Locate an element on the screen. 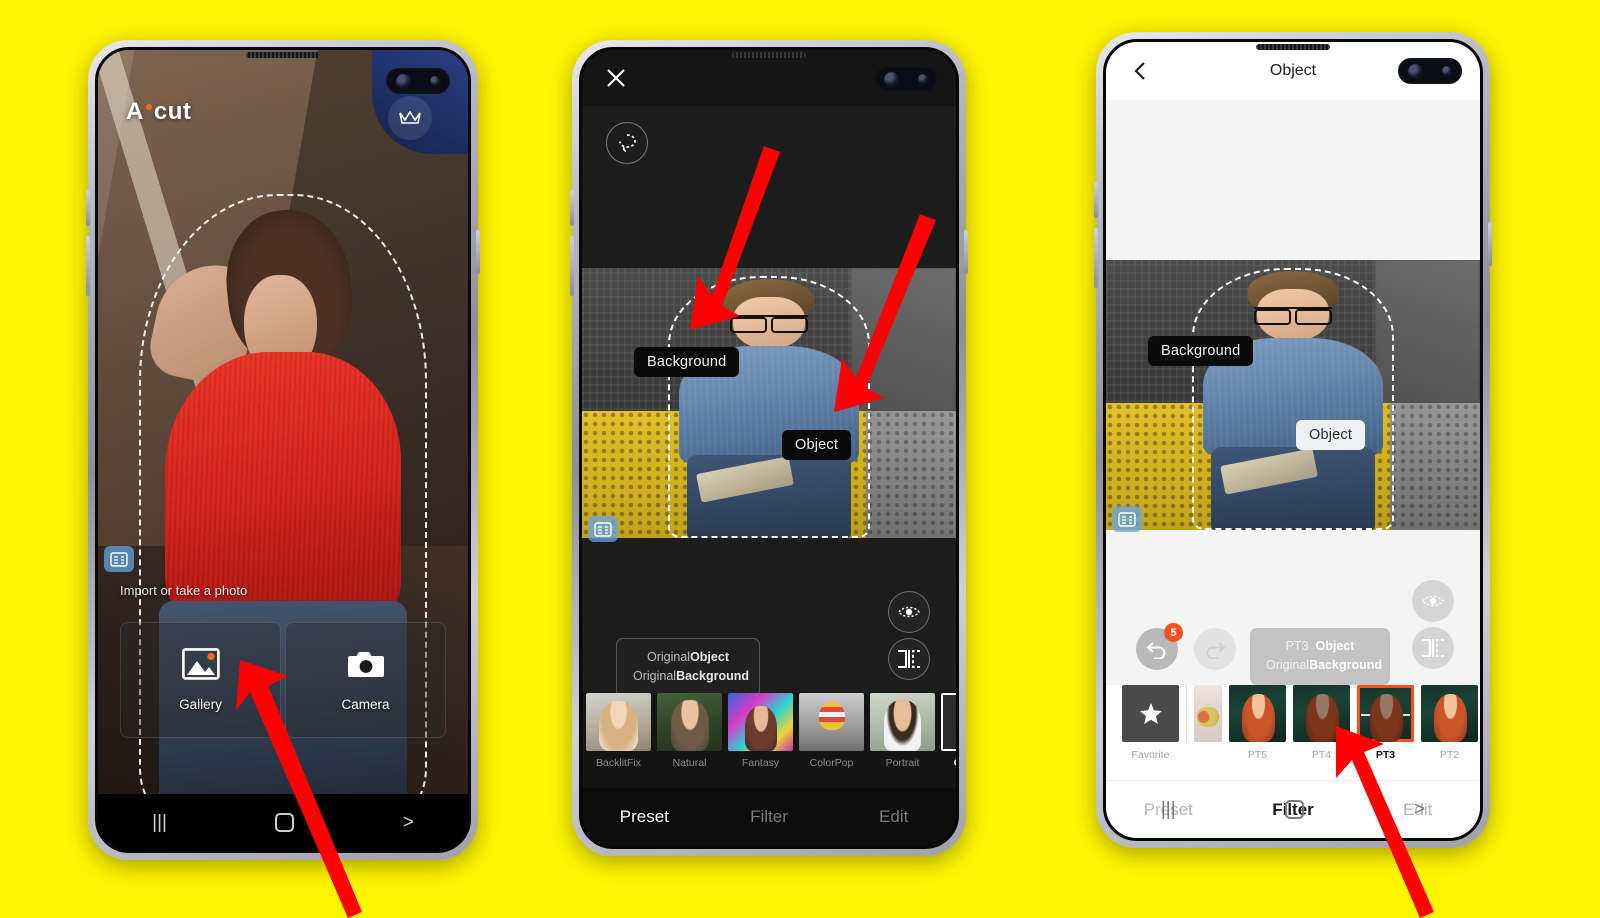 This screenshot has height=918, width=1600. status-background-row: OriginalBackground is located at coordinates (1324, 665).